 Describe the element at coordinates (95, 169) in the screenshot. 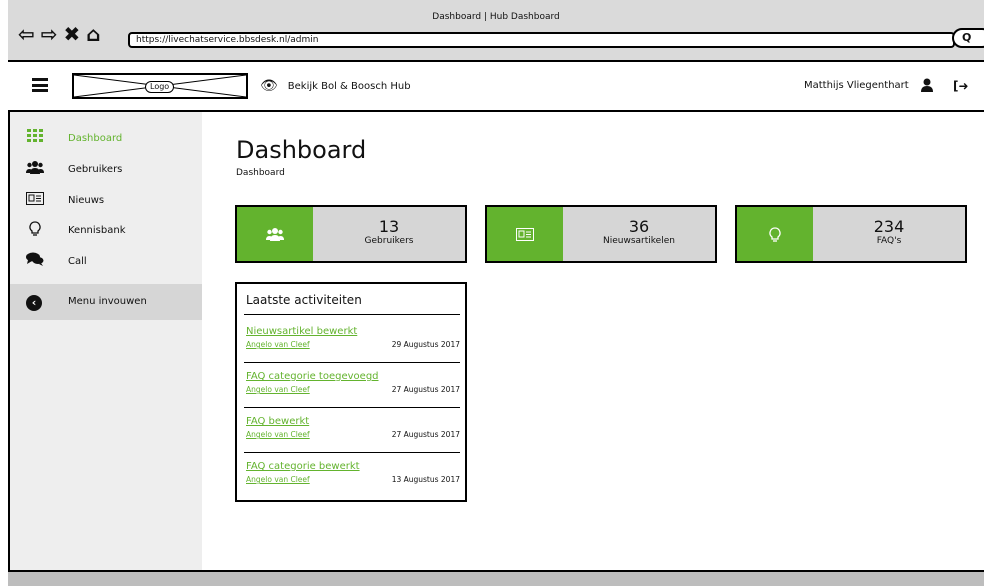

I see `sidebar-item-label: Gebruikers` at that location.